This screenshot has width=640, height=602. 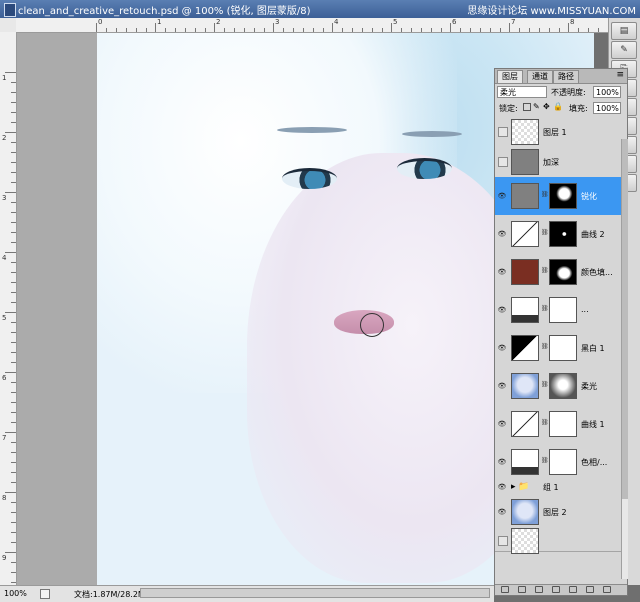 What do you see at coordinates (527, 107) in the screenshot?
I see `lock-transparent-icon` at bounding box center [527, 107].